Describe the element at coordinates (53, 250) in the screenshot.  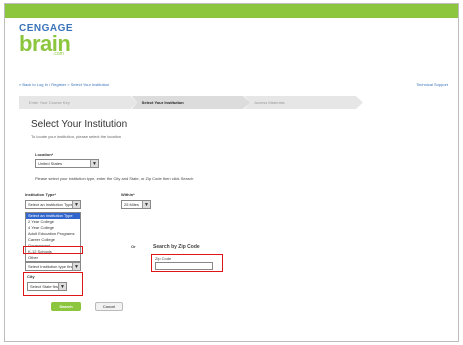
I see `k12-option-highlight` at that location.